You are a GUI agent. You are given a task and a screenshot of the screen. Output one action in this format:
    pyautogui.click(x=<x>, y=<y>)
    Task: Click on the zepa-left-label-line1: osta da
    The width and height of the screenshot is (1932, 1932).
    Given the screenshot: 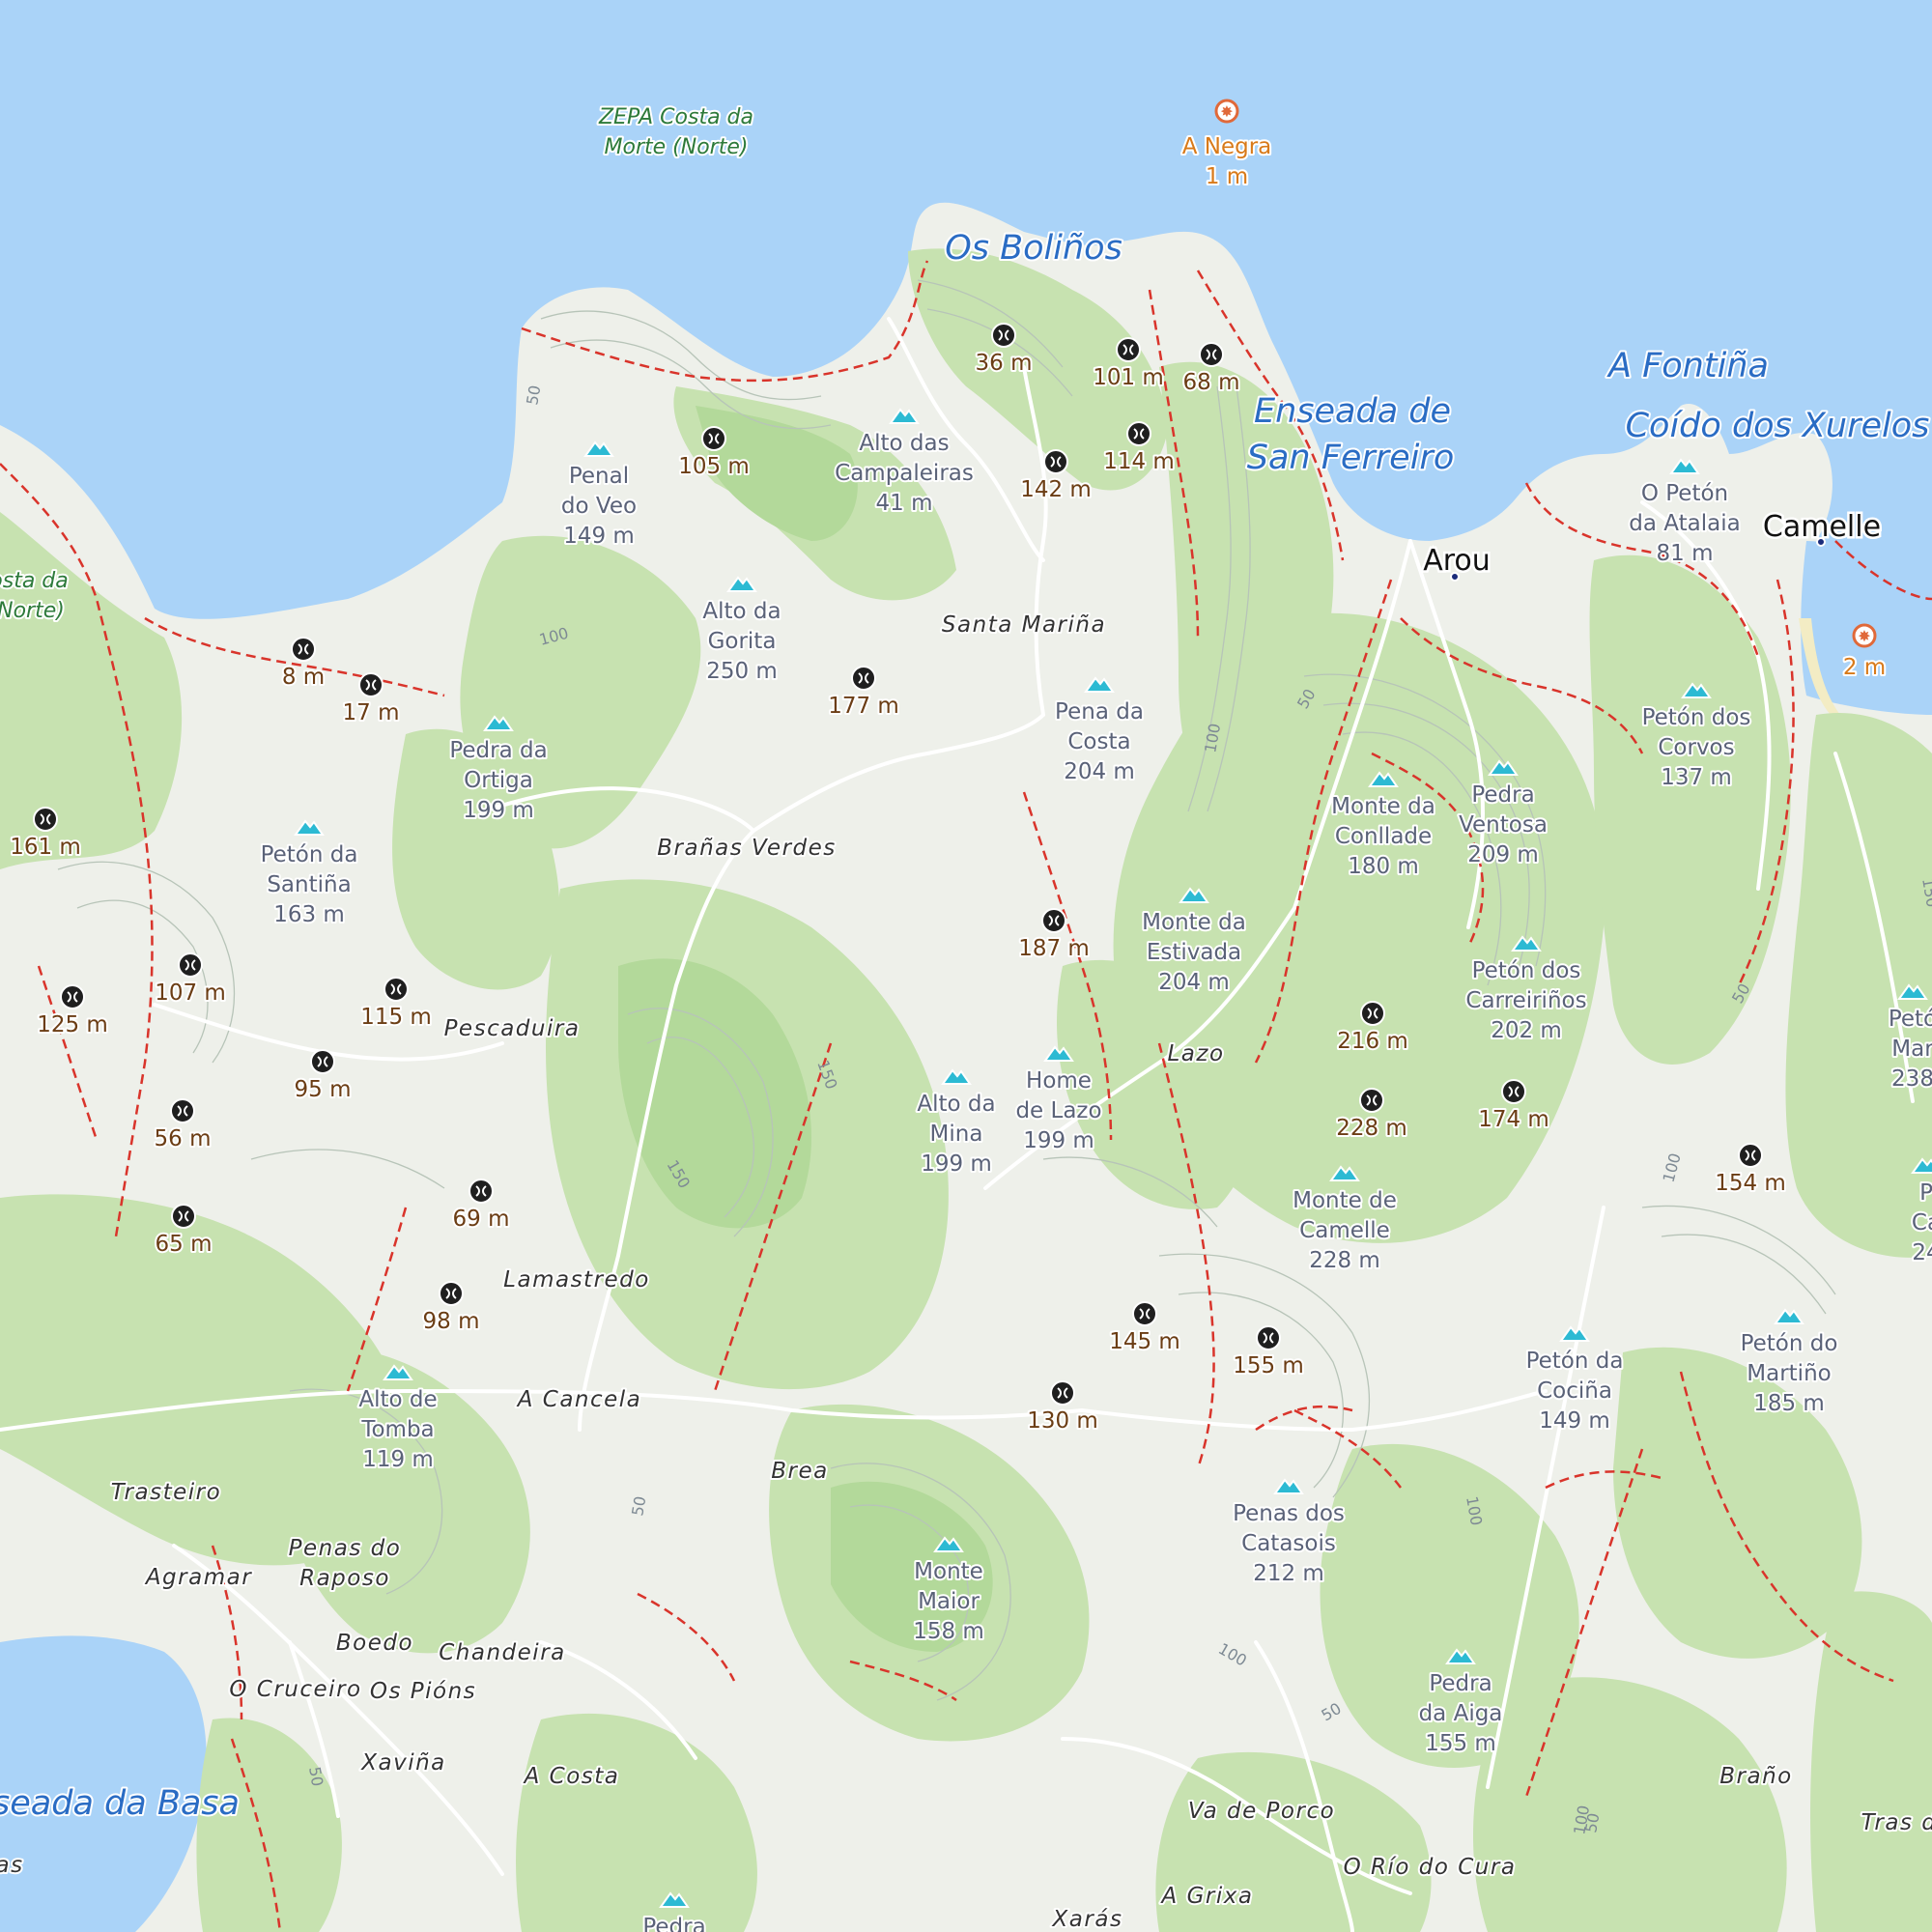 What is the action you would take?
    pyautogui.click(x=34, y=581)
    